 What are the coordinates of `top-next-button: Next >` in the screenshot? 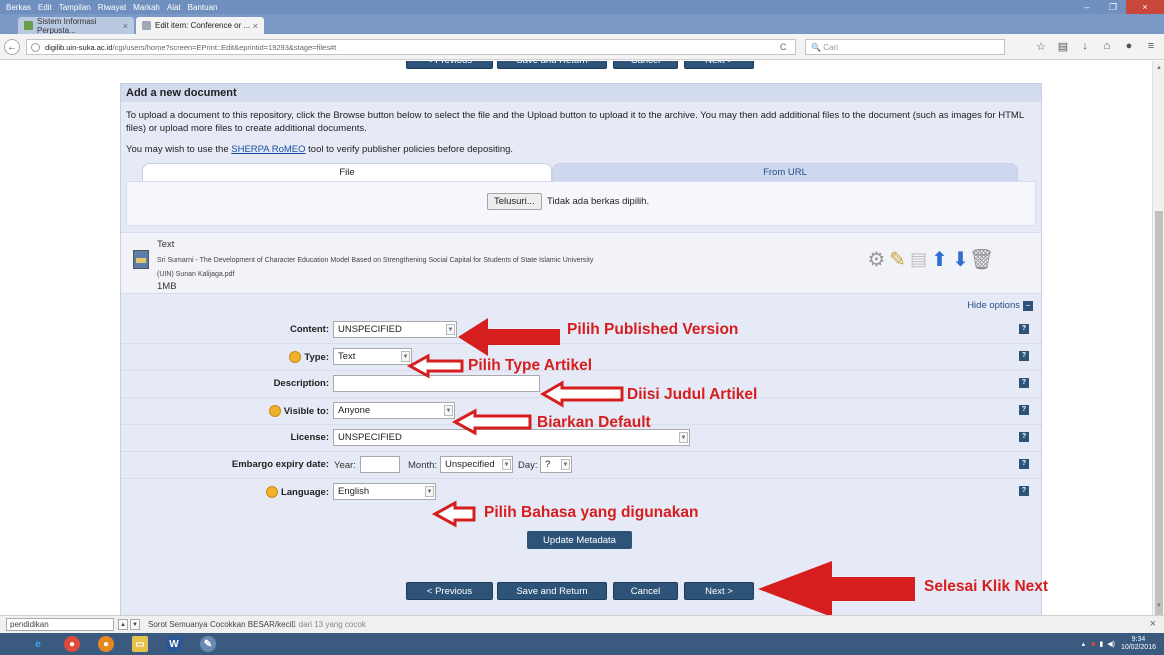 It's located at (719, 65).